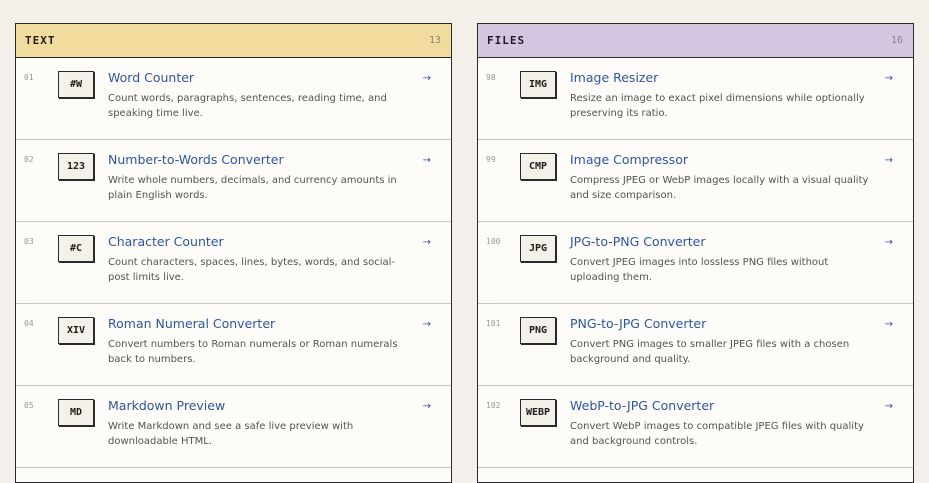 Image resolution: width=929 pixels, height=483 pixels. Describe the element at coordinates (233, 41) in the screenshot. I see `panel-header: TEXT 13` at that location.